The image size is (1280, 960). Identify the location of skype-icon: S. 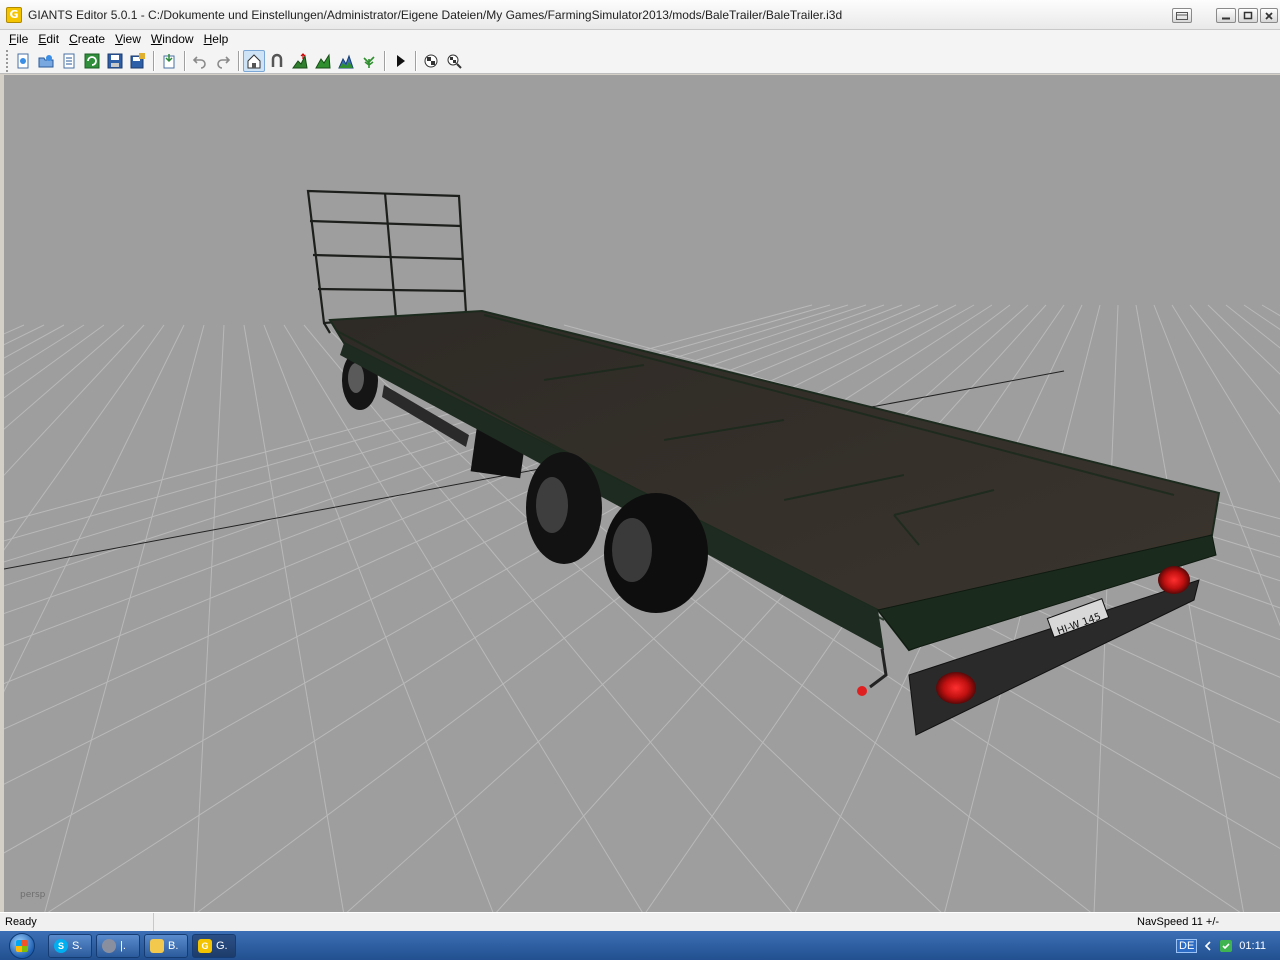
(61, 945).